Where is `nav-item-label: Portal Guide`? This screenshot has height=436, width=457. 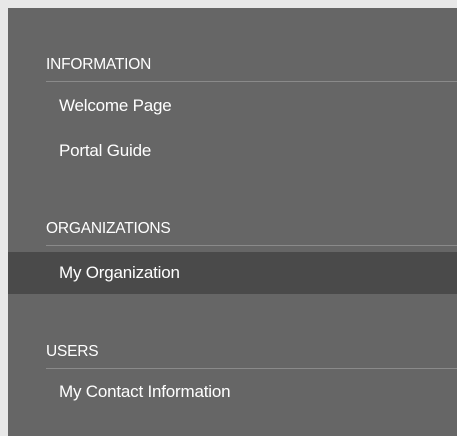
nav-item-label: Portal Guide is located at coordinates (105, 150).